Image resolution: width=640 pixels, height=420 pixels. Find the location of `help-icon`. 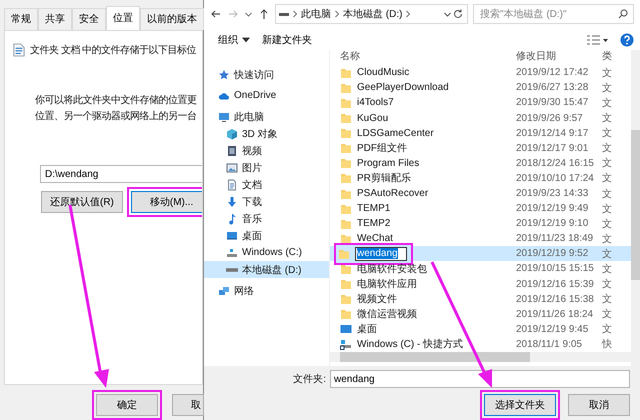

help-icon is located at coordinates (627, 39).